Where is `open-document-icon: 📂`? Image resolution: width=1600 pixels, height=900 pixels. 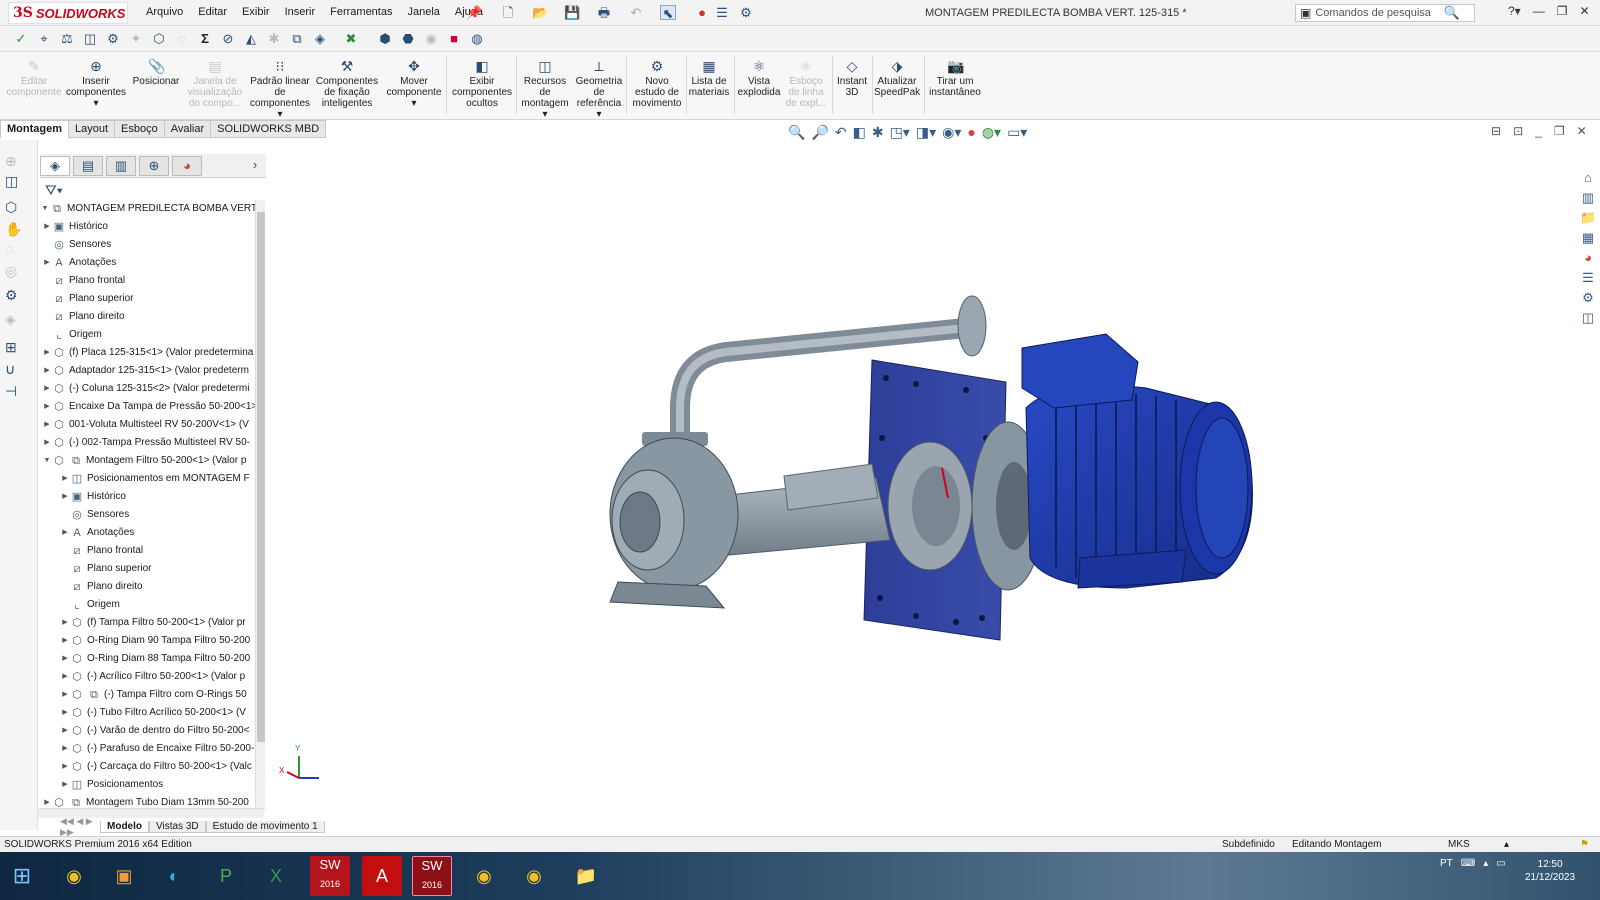
open-document-icon: 📂 is located at coordinates (540, 12).